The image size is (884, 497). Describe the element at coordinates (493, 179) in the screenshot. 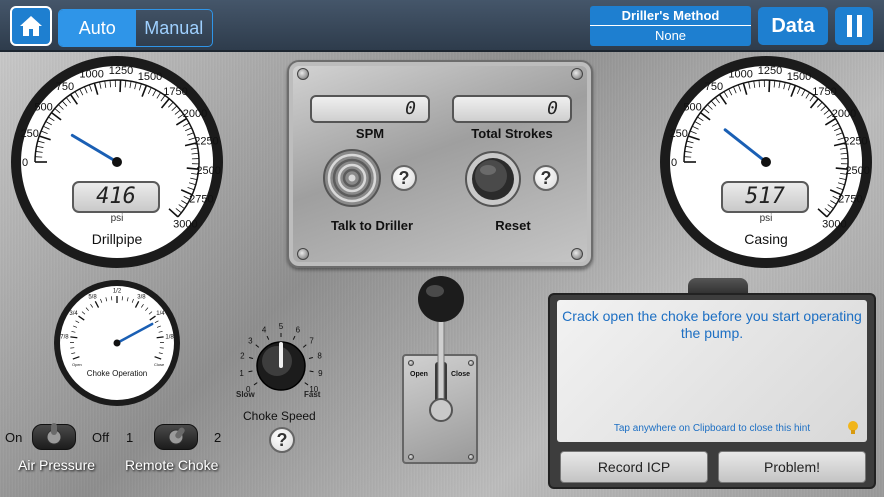

I see `reset-button` at that location.